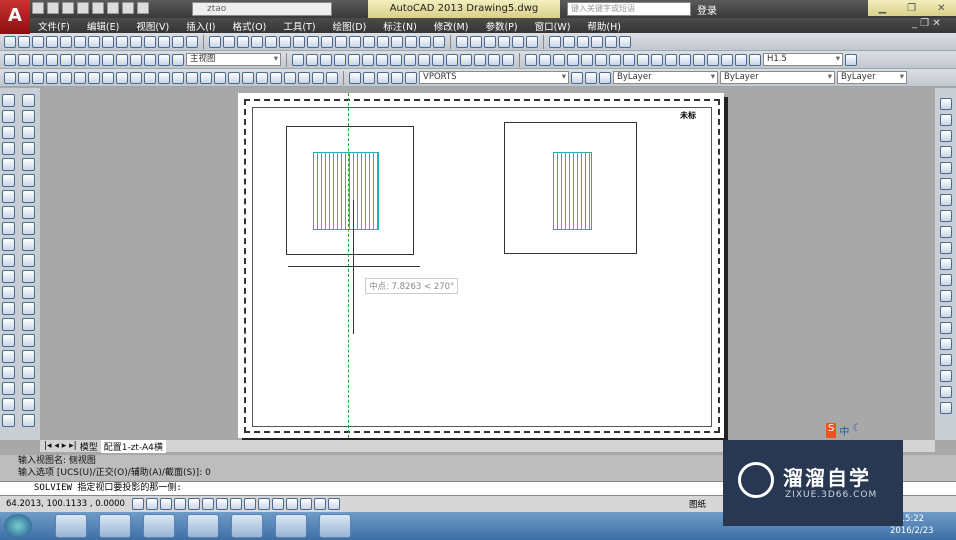  I want to click on menu-item: 编辑(E), so click(103, 26).